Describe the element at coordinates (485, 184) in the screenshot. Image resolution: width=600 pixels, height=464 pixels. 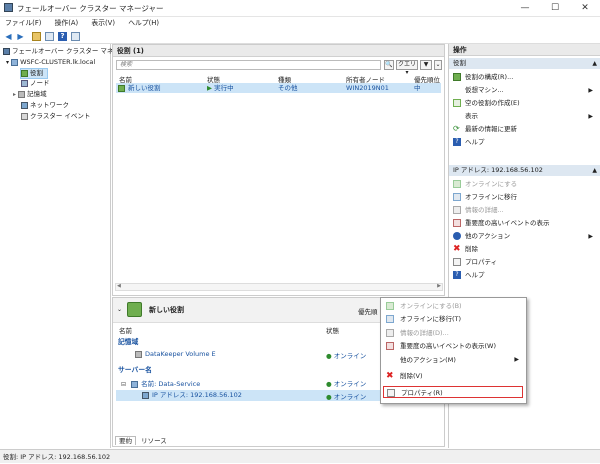
I see `action-bring-online: オンラインにする` at that location.